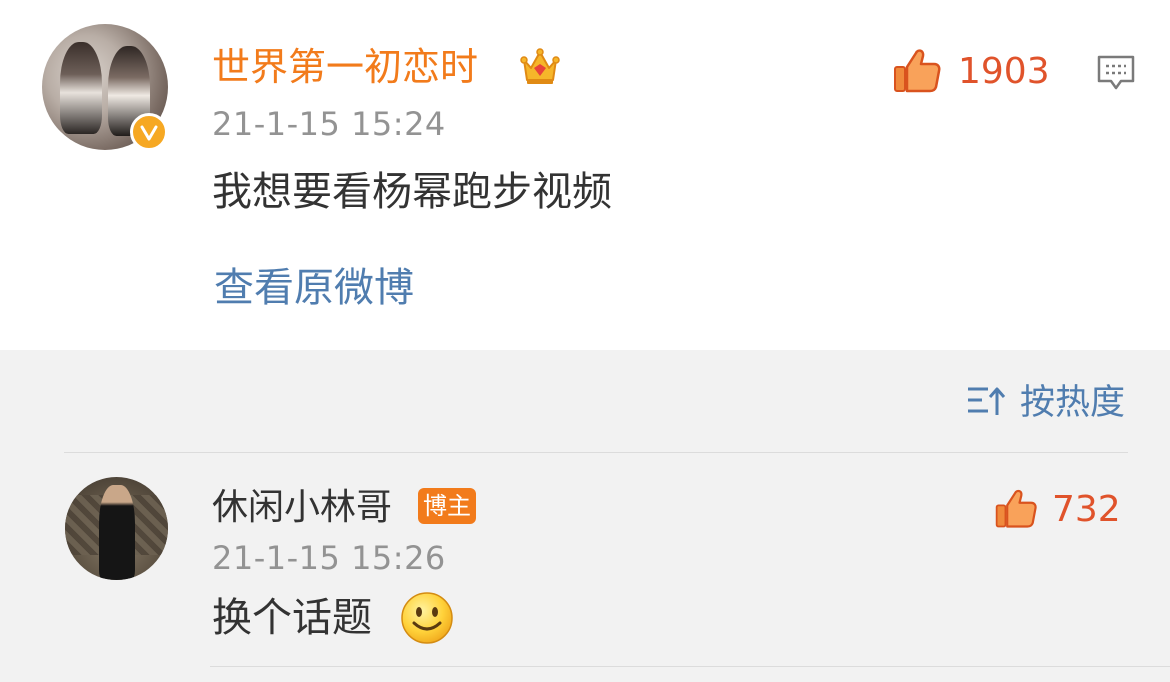 The height and width of the screenshot is (682, 1170). What do you see at coordinates (329, 558) in the screenshot?
I see `comment-timestamp: 21-1-15 15:26` at bounding box center [329, 558].